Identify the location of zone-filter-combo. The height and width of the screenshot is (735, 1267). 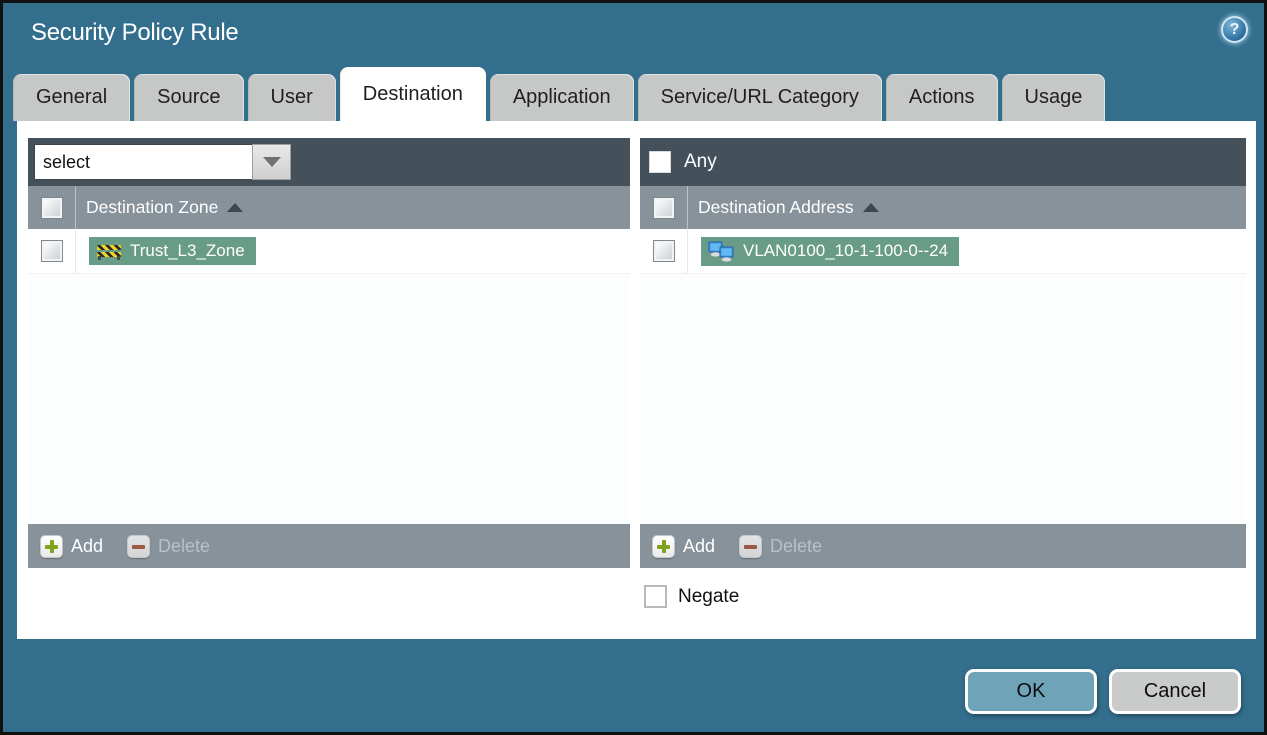
(162, 162).